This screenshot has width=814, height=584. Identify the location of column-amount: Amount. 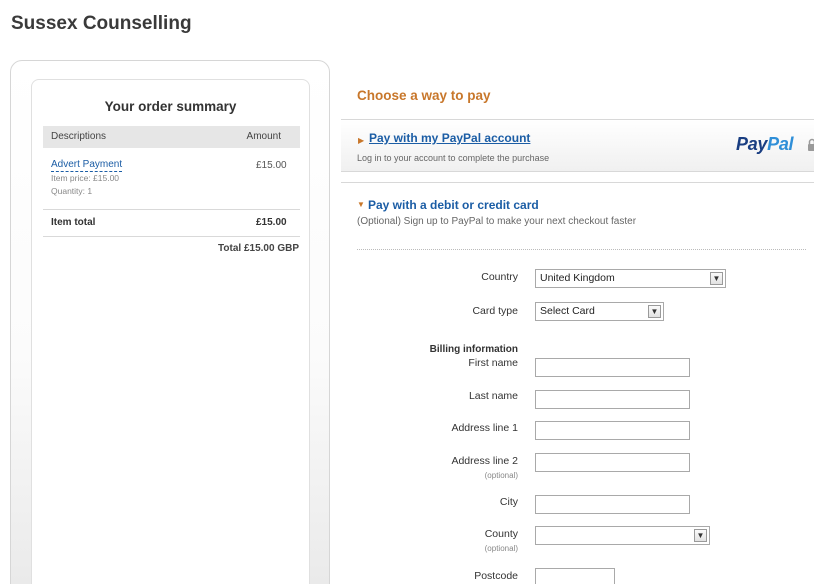
(263, 136).